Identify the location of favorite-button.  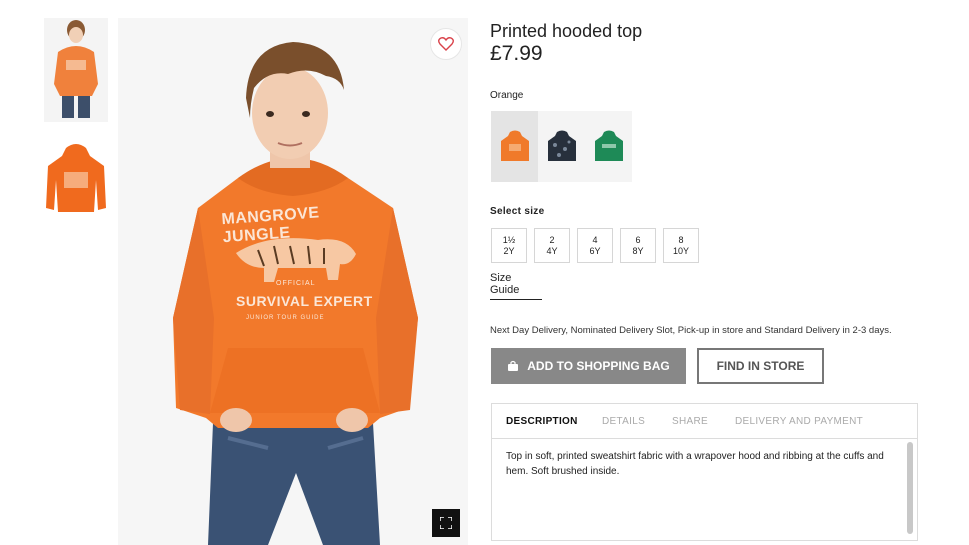
(446, 44).